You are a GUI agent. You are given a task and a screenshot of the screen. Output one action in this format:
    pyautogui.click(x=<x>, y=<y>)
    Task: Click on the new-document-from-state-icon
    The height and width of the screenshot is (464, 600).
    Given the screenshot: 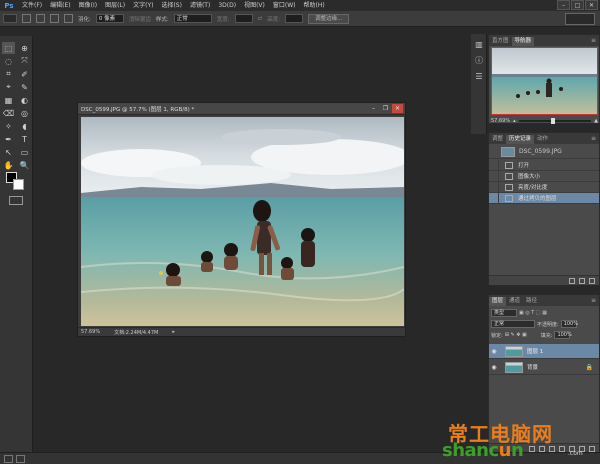 What is the action you would take?
    pyautogui.click(x=572, y=280)
    